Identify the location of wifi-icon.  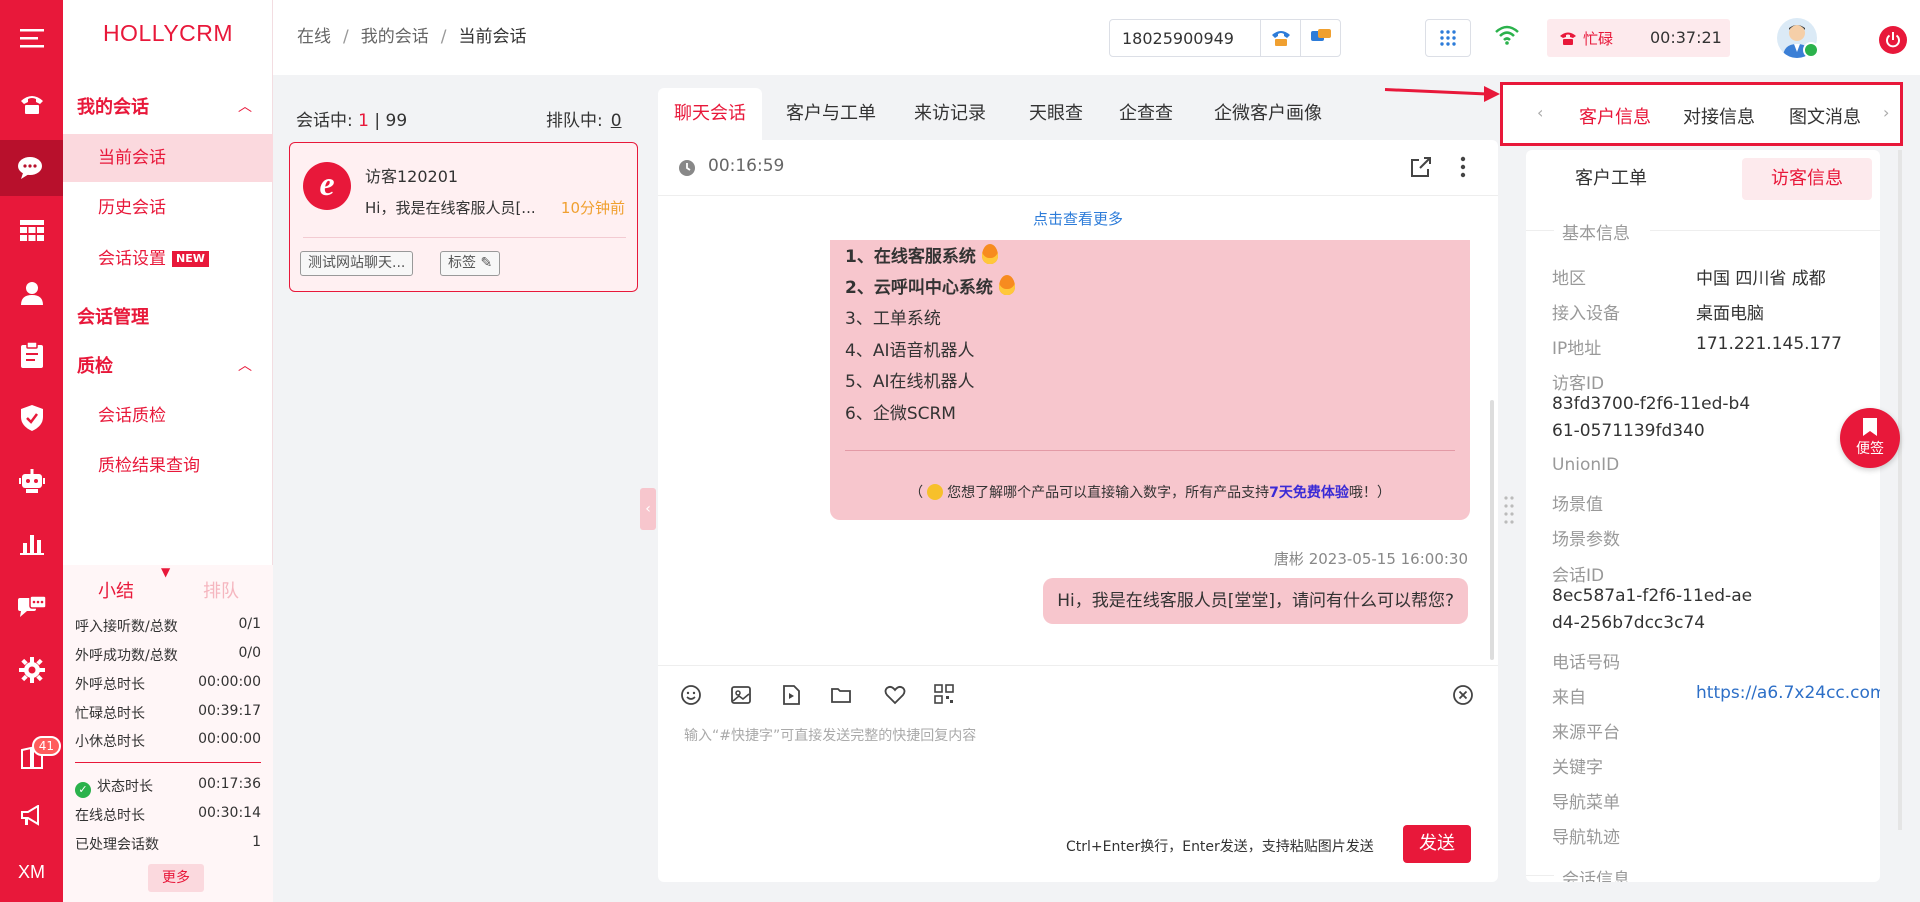
(1507, 37).